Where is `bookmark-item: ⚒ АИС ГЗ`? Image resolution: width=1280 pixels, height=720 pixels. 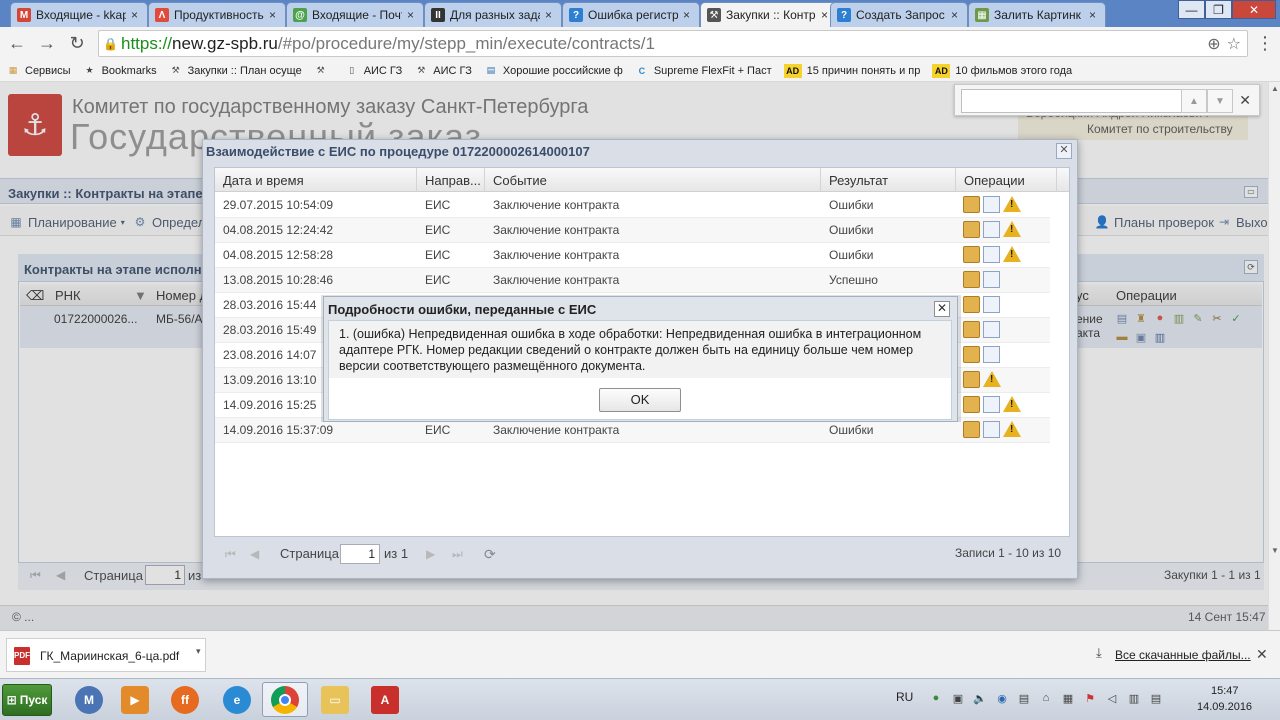
bookmark-item: ⚒ АИС ГЗ is located at coordinates (443, 71).